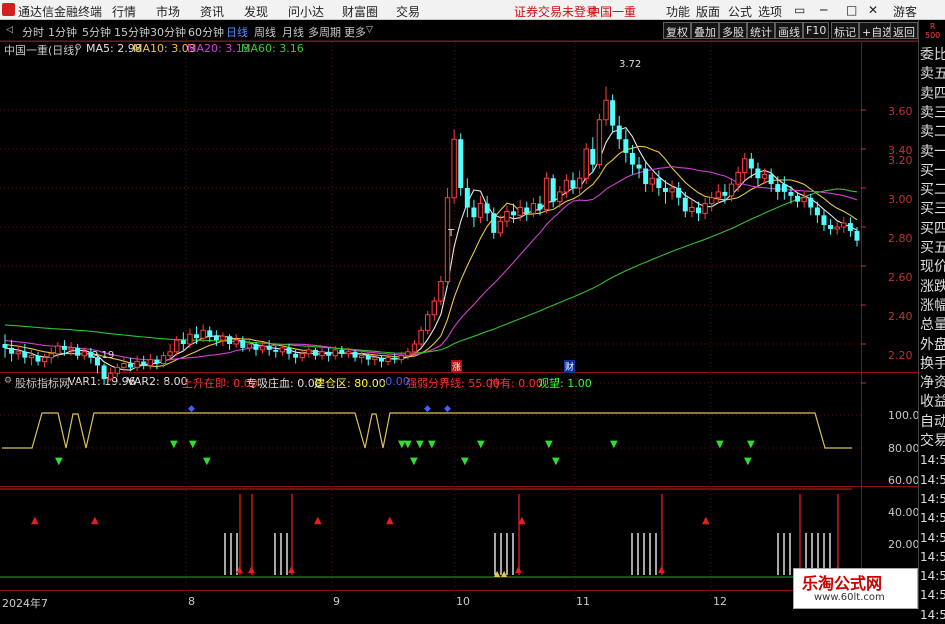 The width and height of the screenshot is (945, 624). What do you see at coordinates (932, 229) in the screenshot?
I see `quote-row-9: 买四` at bounding box center [932, 229].